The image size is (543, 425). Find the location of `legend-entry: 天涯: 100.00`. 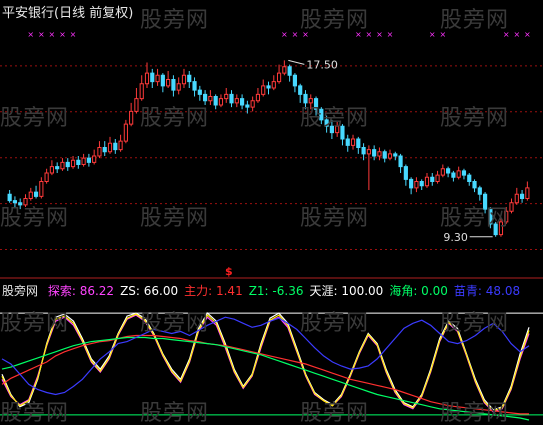

legend-entry: 天涯: 100.00 is located at coordinates (346, 291).